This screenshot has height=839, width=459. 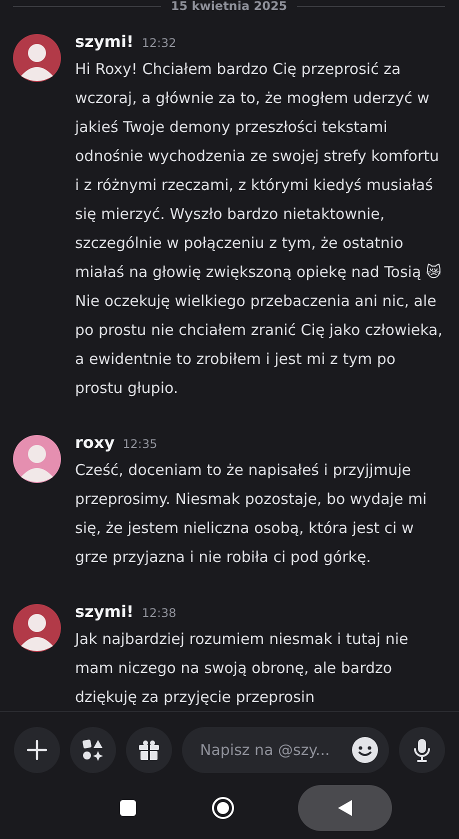 I want to click on square-icon, so click(x=128, y=808).